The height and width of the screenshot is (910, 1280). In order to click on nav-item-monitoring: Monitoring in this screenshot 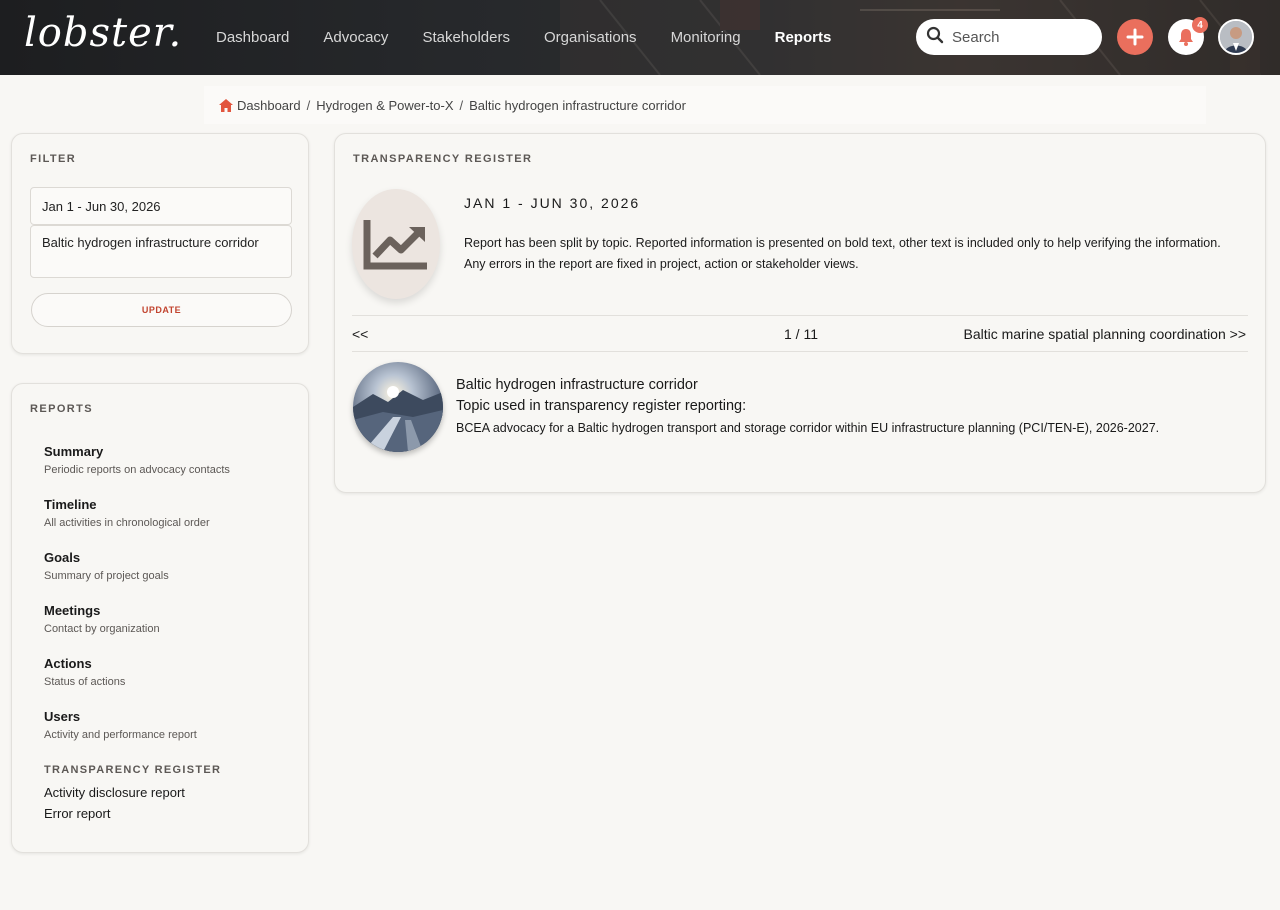, I will do `click(706, 38)`.